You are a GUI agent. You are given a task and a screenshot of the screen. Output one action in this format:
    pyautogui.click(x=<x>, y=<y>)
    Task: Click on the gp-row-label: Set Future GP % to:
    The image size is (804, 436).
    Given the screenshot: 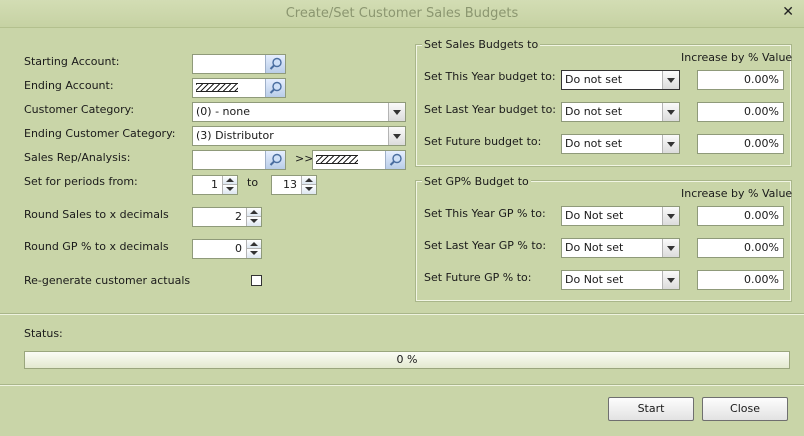 What is the action you would take?
    pyautogui.click(x=478, y=277)
    